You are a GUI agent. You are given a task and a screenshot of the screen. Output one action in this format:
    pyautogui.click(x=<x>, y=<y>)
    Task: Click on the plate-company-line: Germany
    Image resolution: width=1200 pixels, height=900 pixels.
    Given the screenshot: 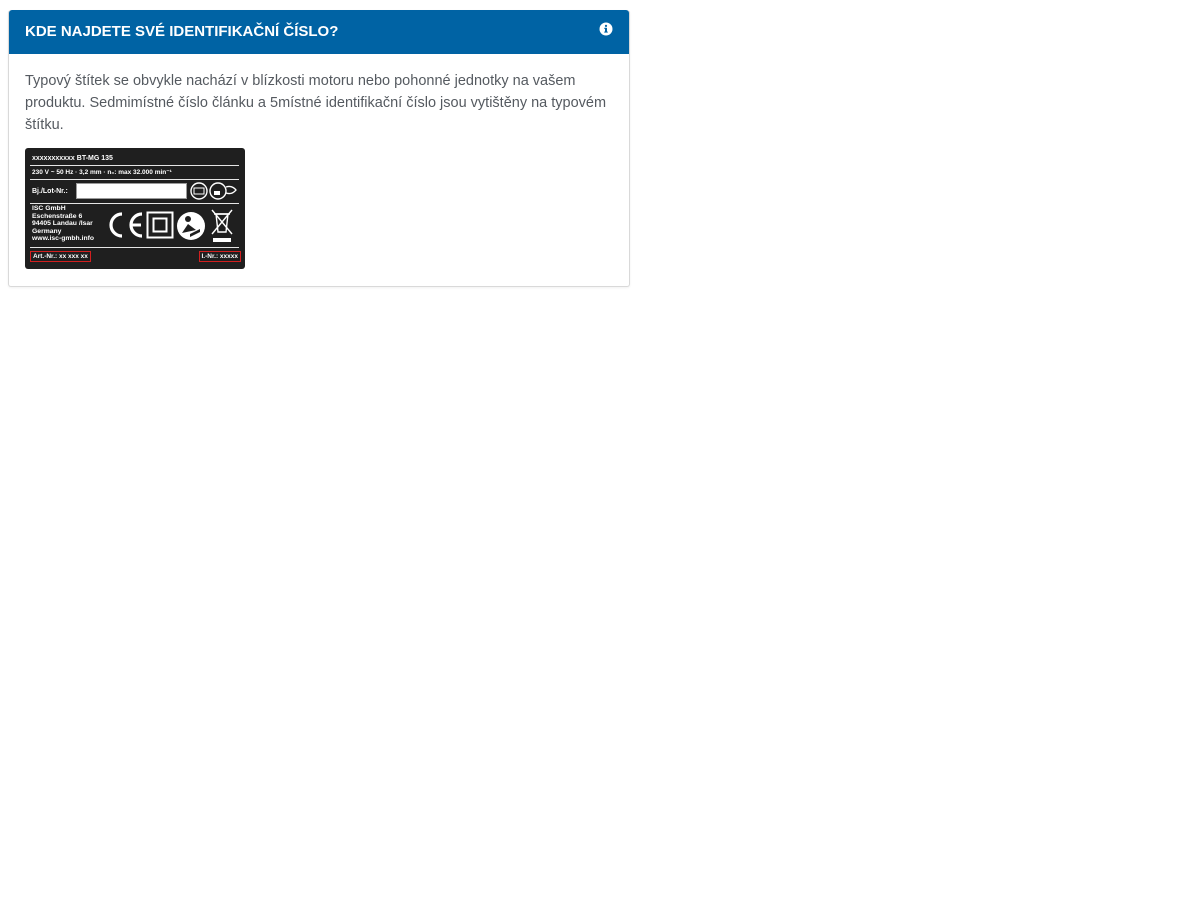 What is the action you would take?
    pyautogui.click(x=47, y=231)
    